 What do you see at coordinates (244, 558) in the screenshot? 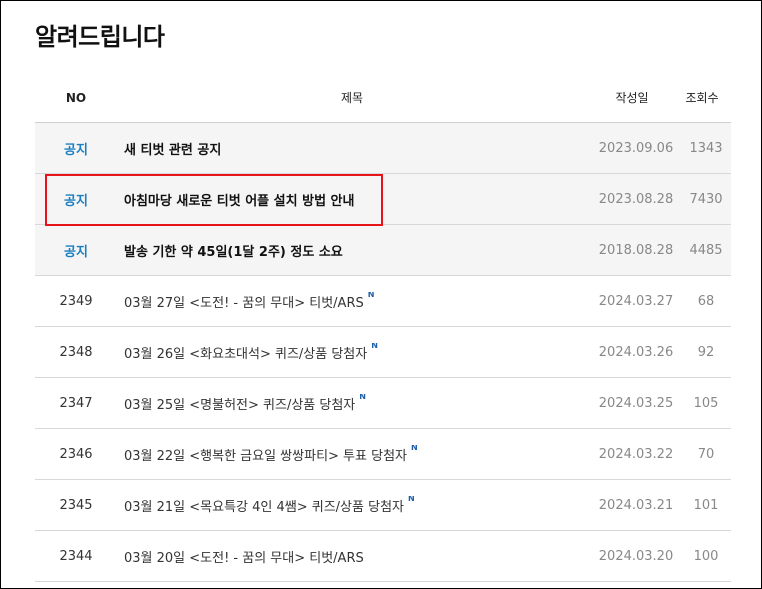
I see `post-title-text: 03월 20일 <도전! - 꿈의 무대> 티벗/ARS` at bounding box center [244, 558].